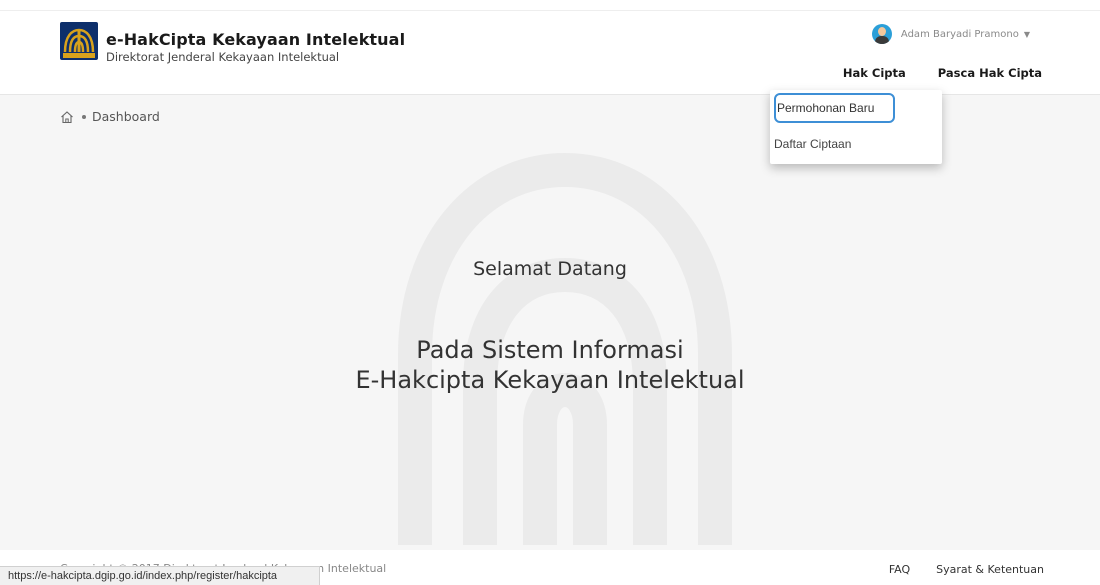 The image size is (1100, 585). I want to click on faq-link: FAQ, so click(899, 569).